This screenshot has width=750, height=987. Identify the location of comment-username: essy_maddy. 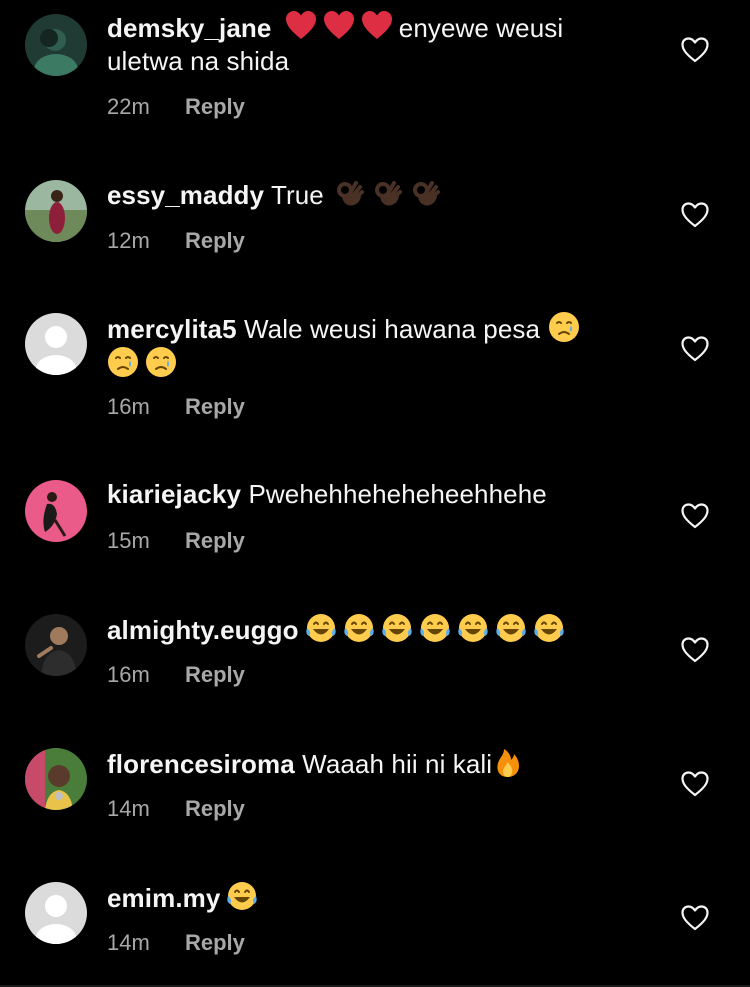
(185, 195).